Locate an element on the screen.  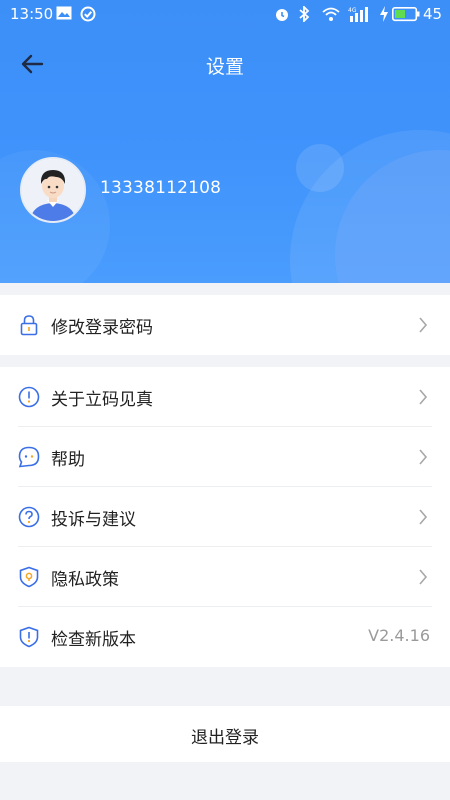
logout-label: 退出登录 is located at coordinates (225, 738).